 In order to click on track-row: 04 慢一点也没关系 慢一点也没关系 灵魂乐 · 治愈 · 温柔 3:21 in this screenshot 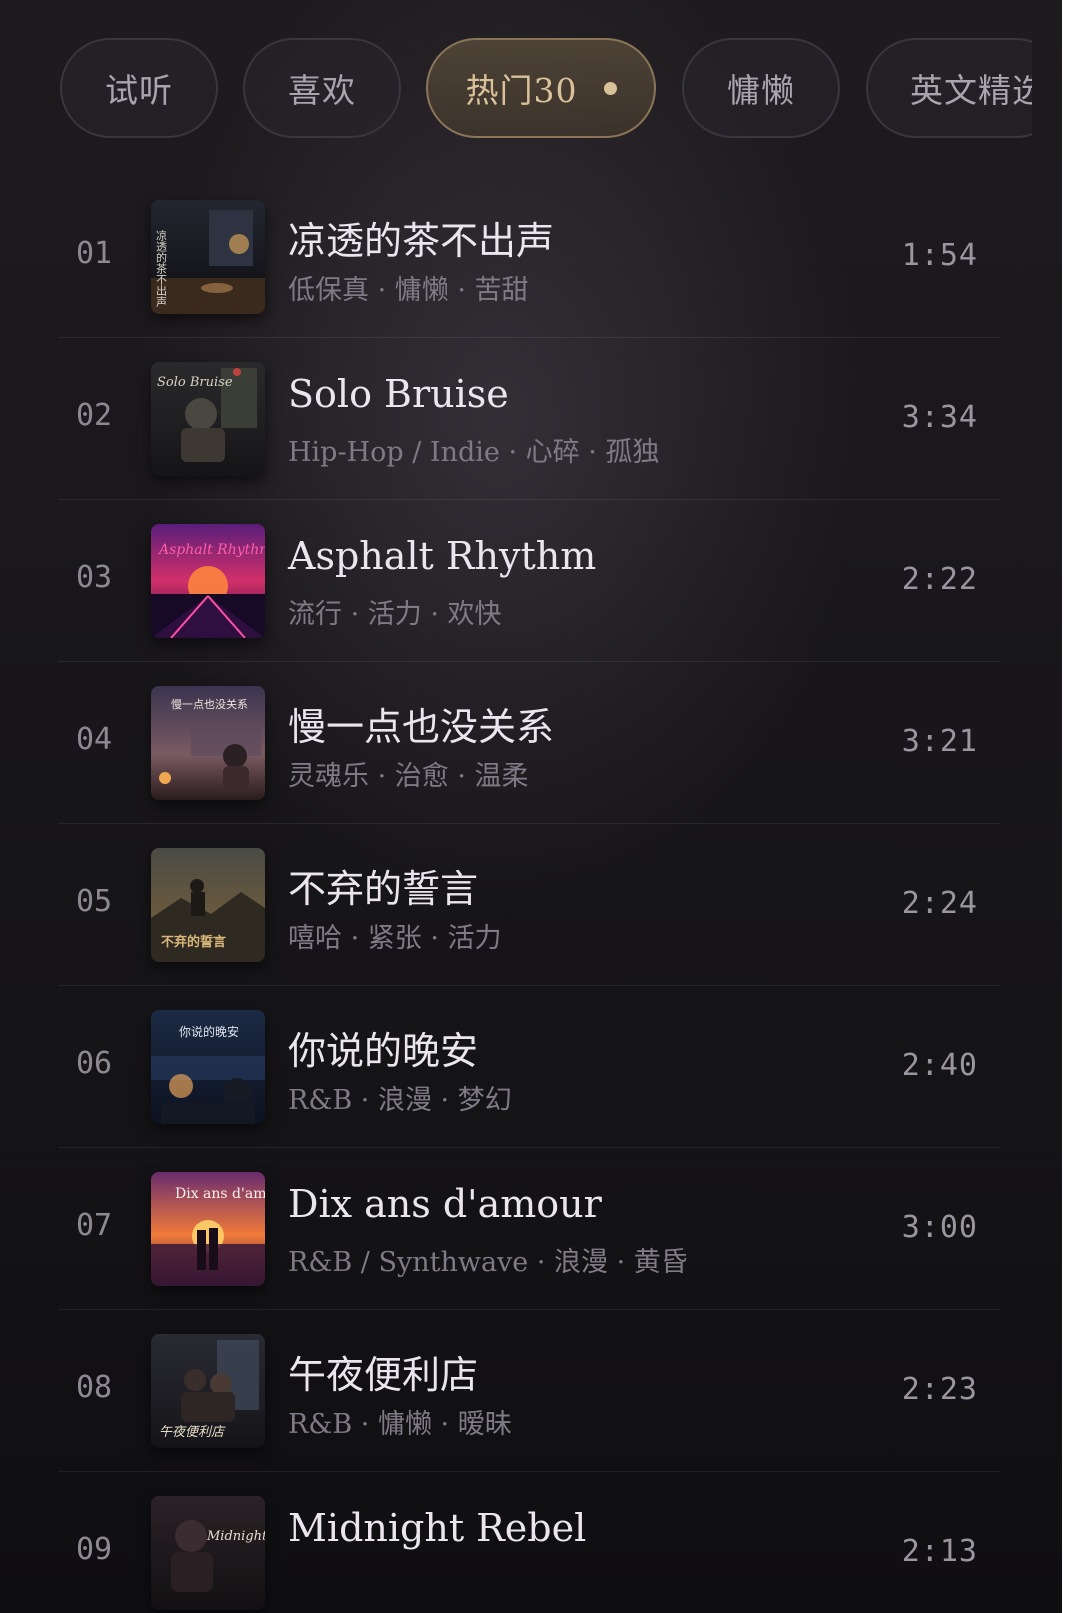, I will do `click(529, 743)`.